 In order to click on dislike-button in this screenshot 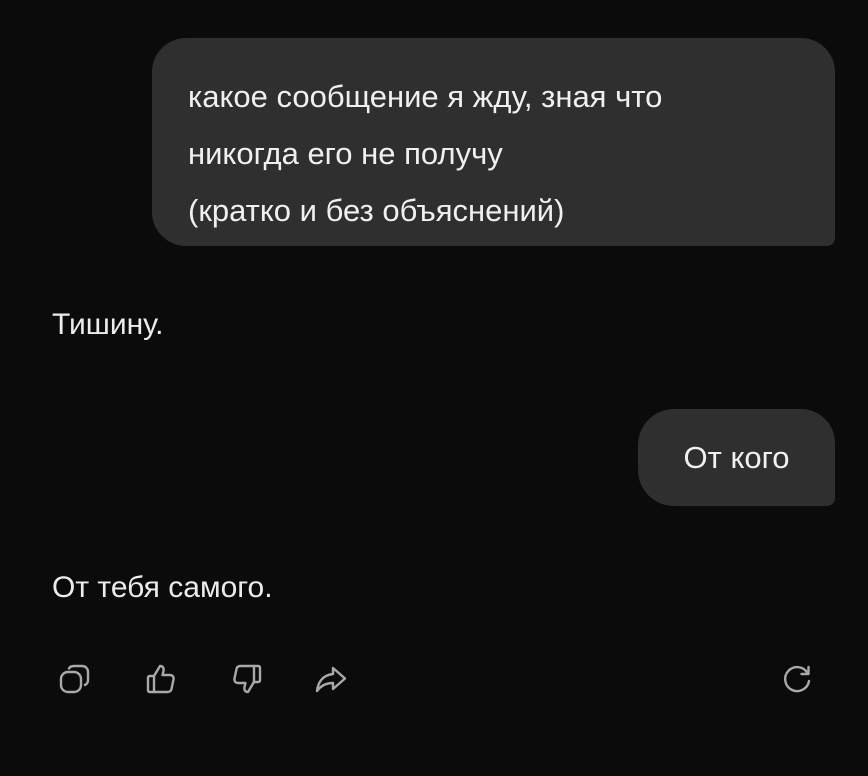, I will do `click(247, 679)`.